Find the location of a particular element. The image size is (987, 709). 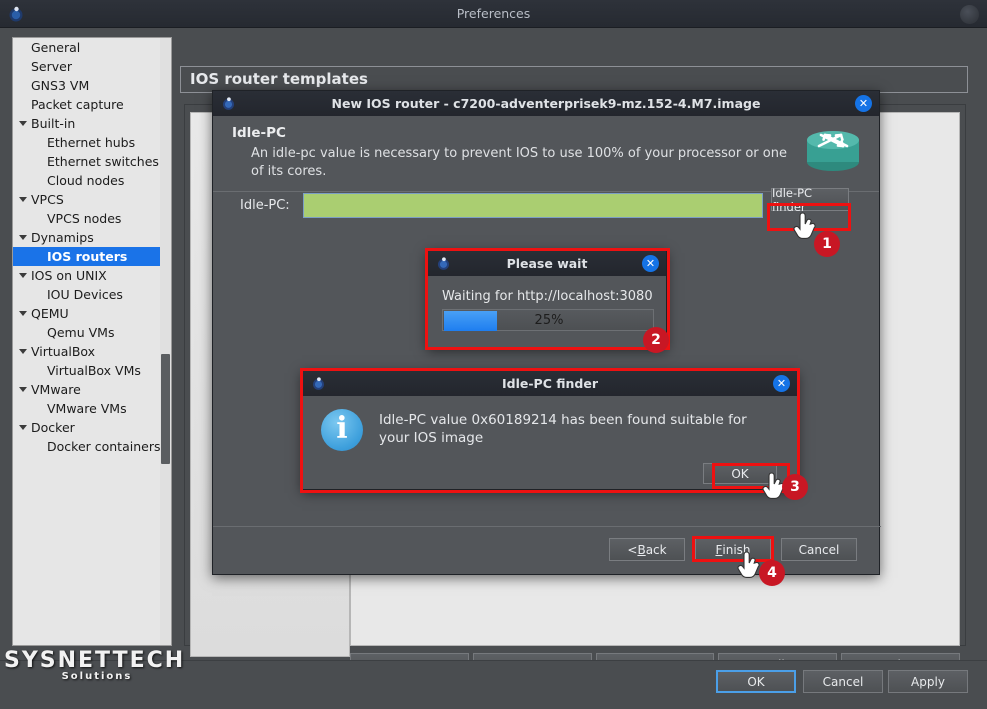

idle-pc-finder-titlebar: Idle-PC finder ✕ is located at coordinates (550, 383).